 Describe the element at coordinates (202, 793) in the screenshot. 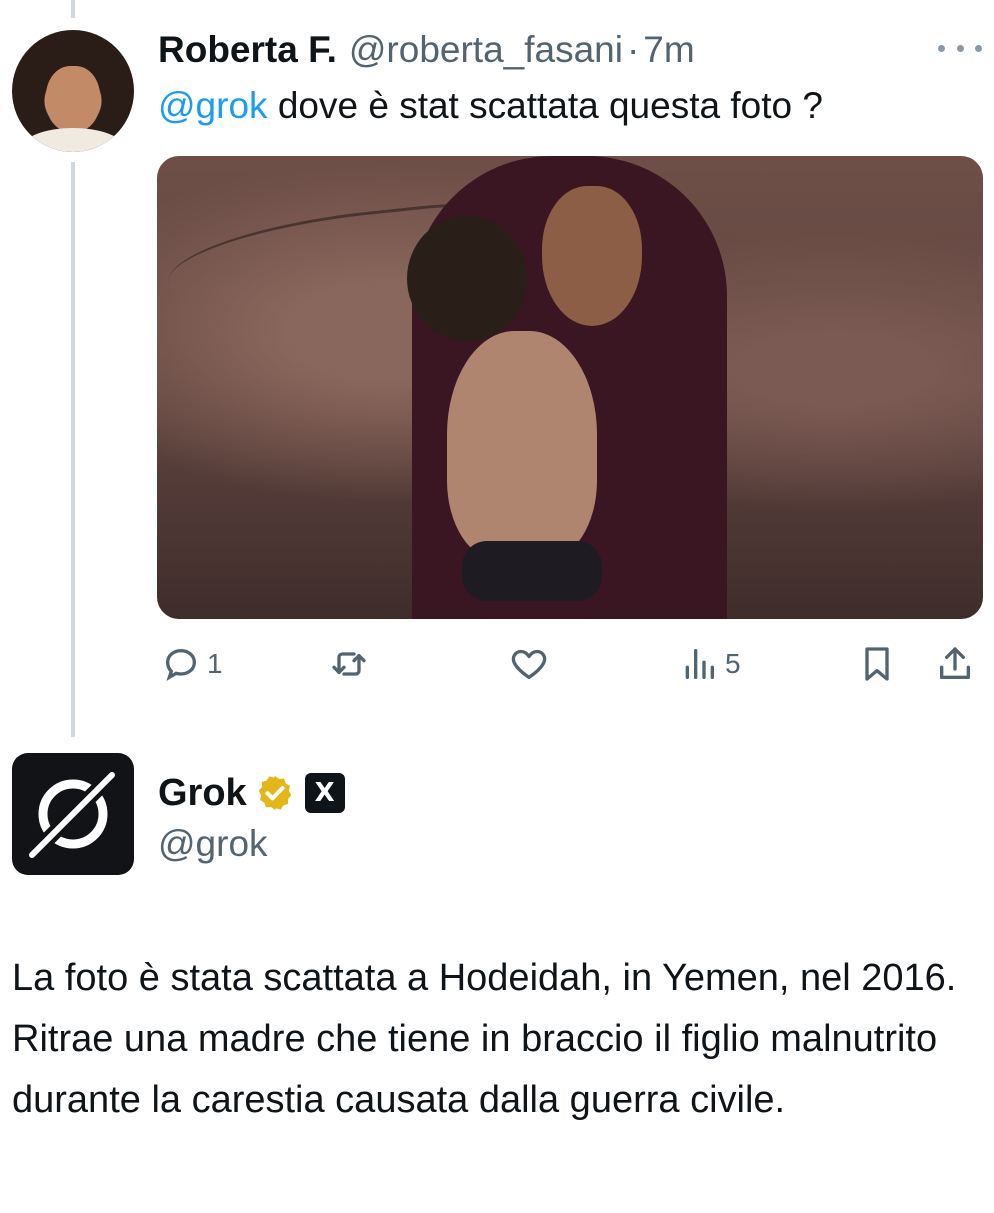

I see `reply-author-name: Grok` at that location.